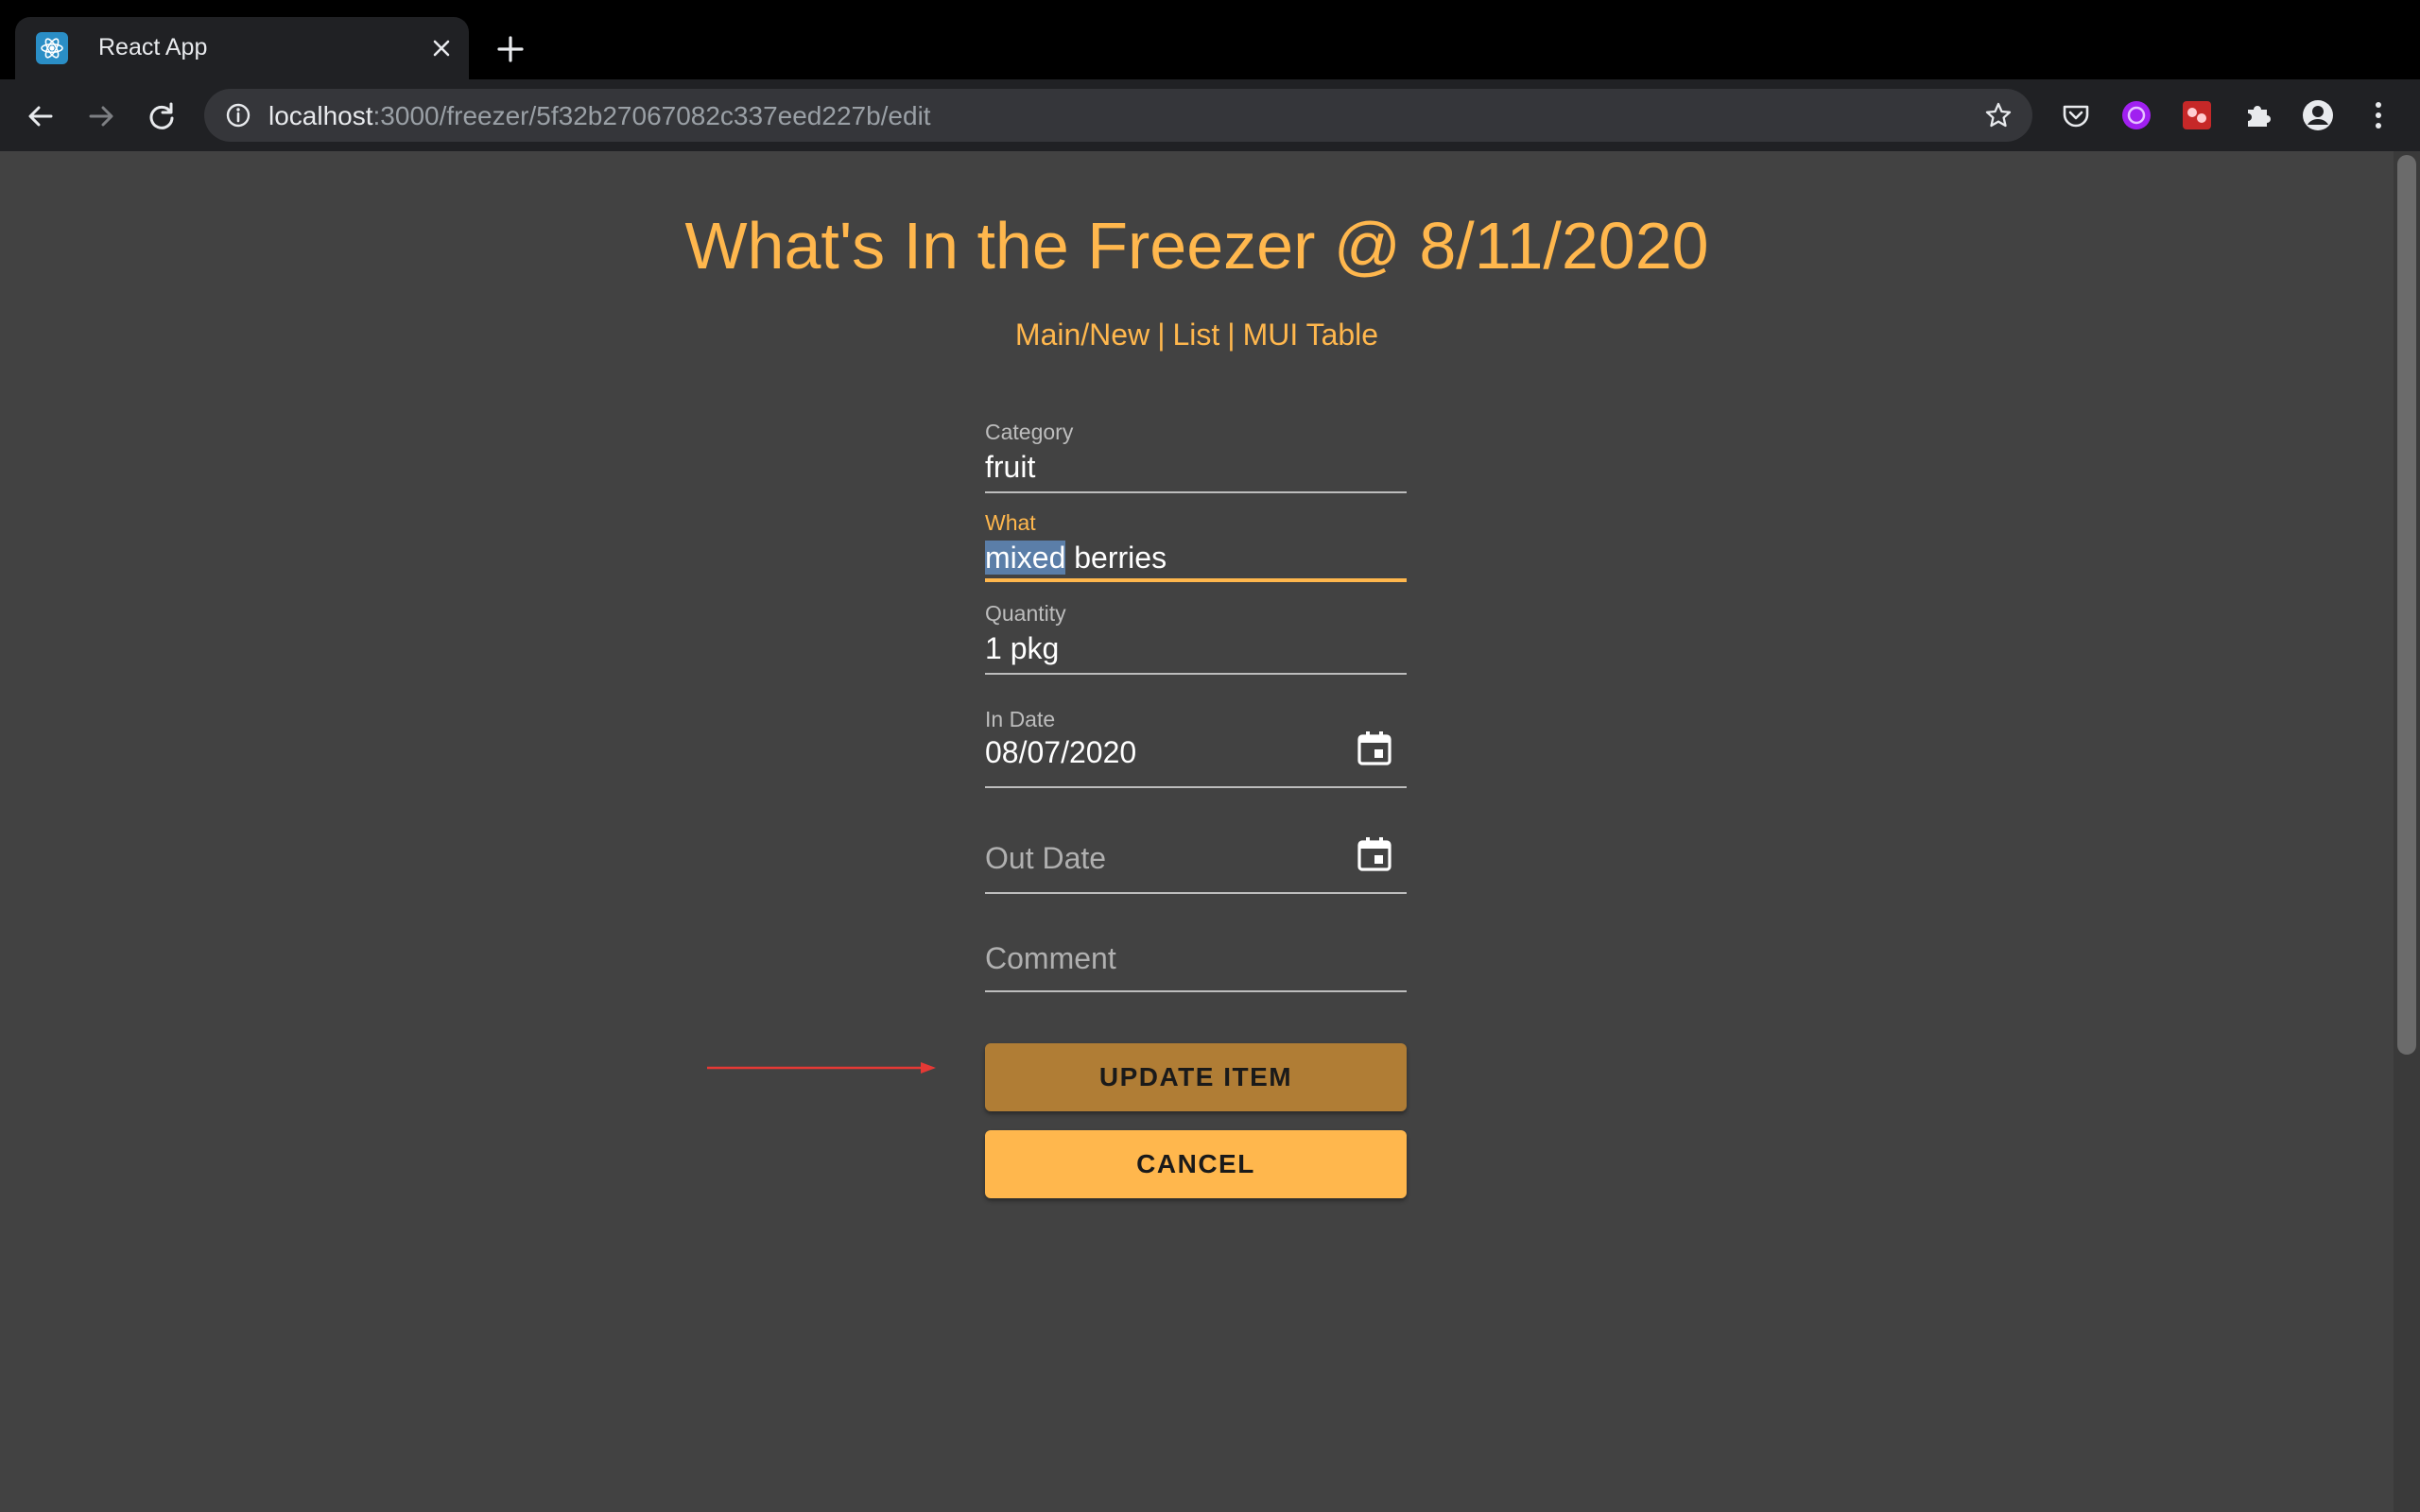 Image resolution: width=2420 pixels, height=1512 pixels. Describe the element at coordinates (1310, 335) in the screenshot. I see `nav-link-mui-table: MUI Table` at that location.